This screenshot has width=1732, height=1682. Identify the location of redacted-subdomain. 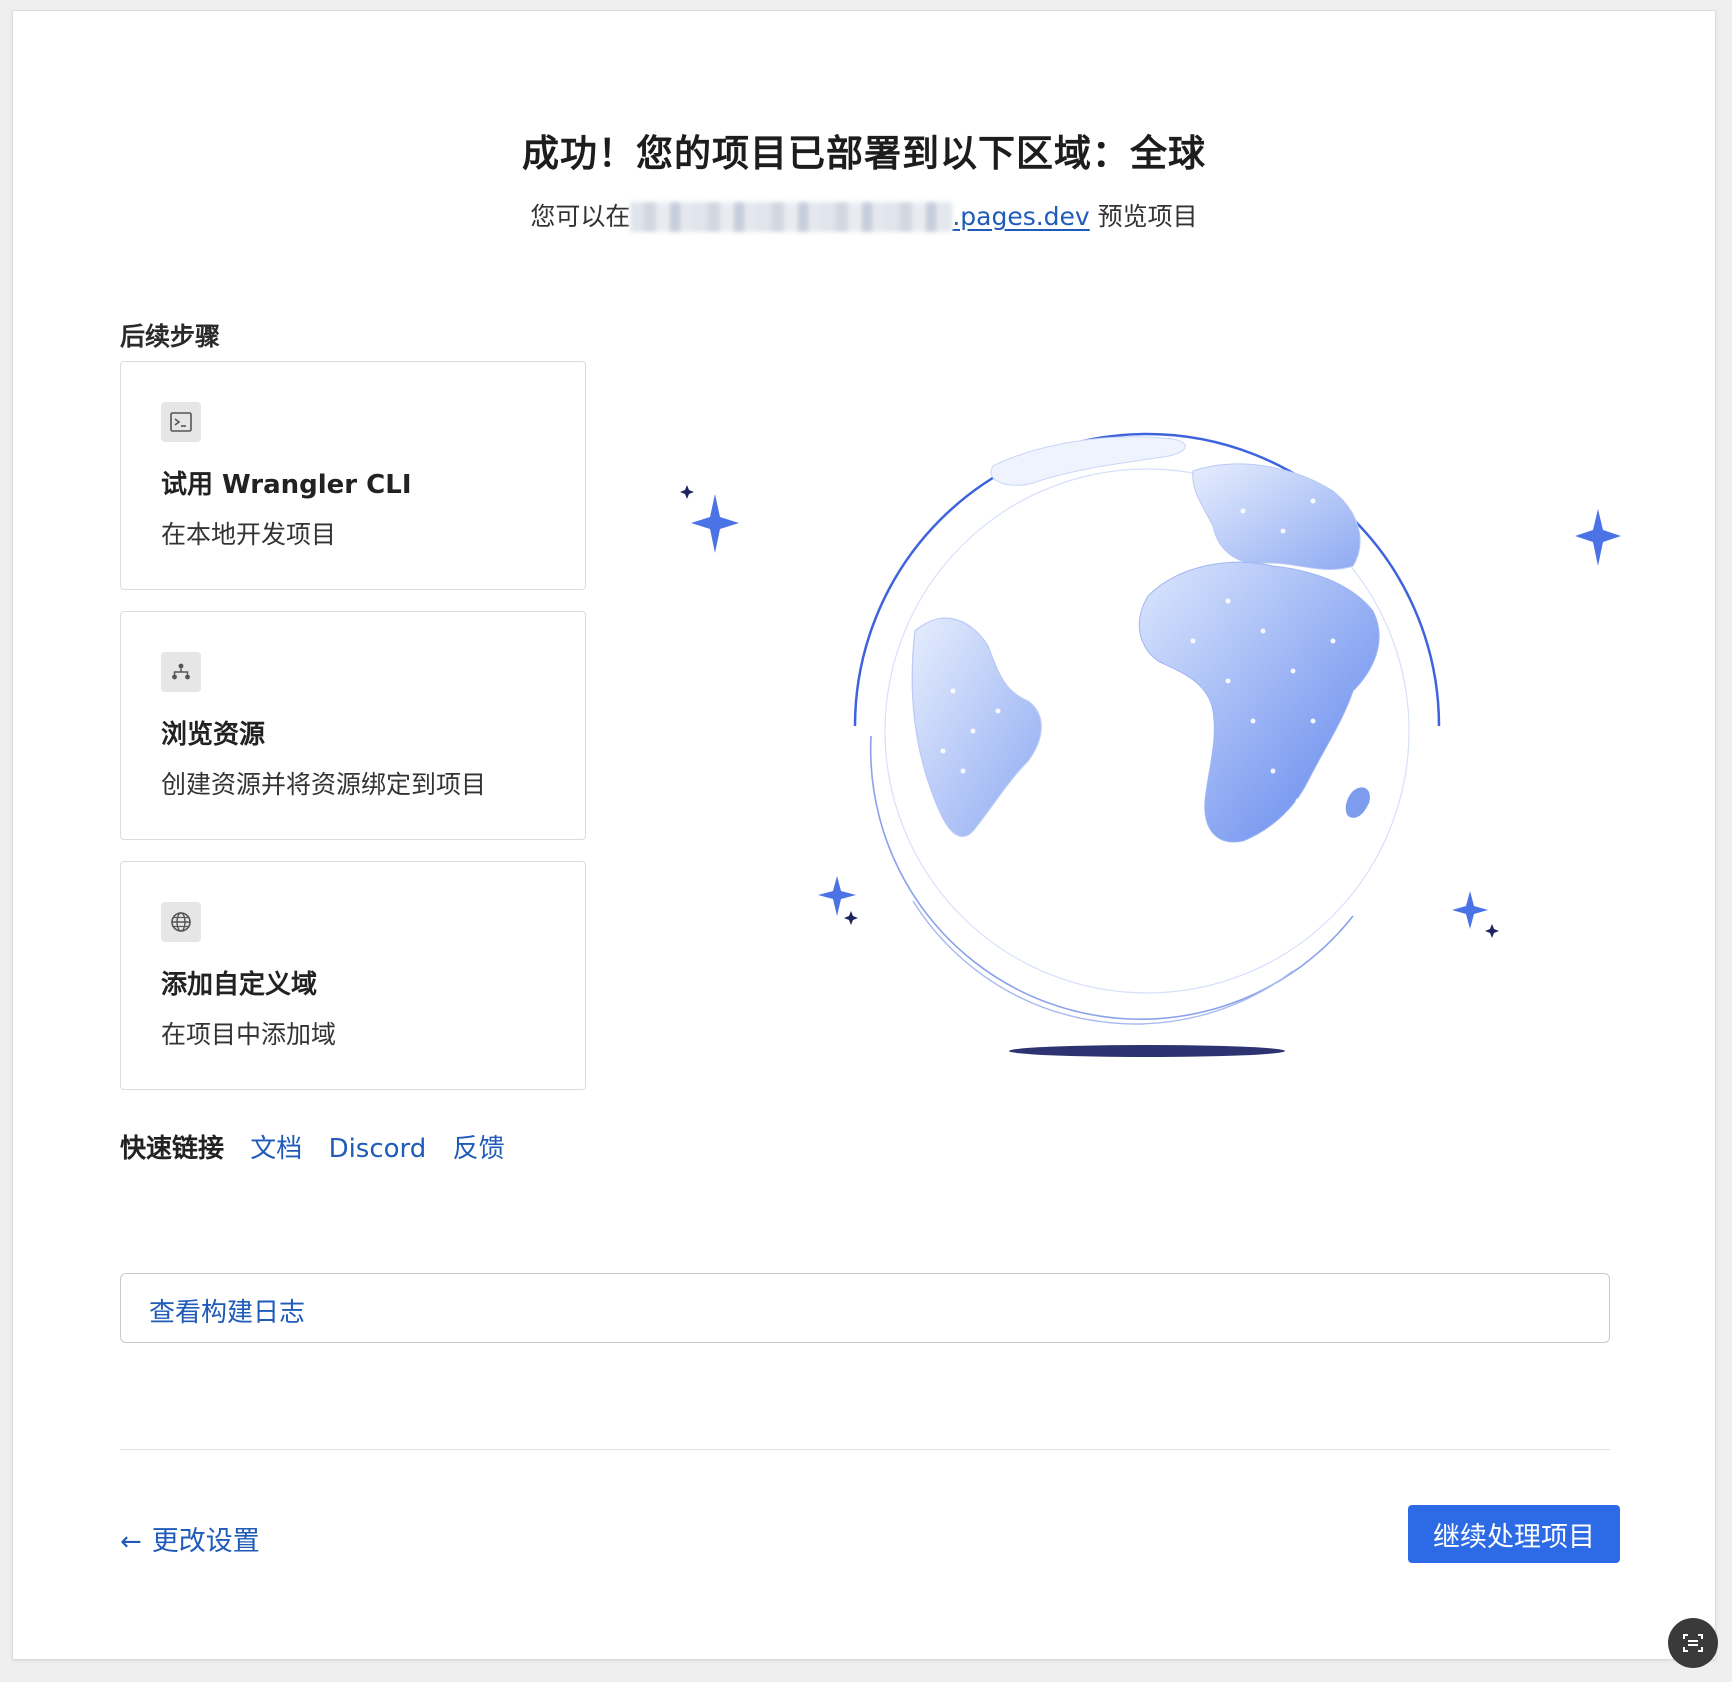
(791, 217).